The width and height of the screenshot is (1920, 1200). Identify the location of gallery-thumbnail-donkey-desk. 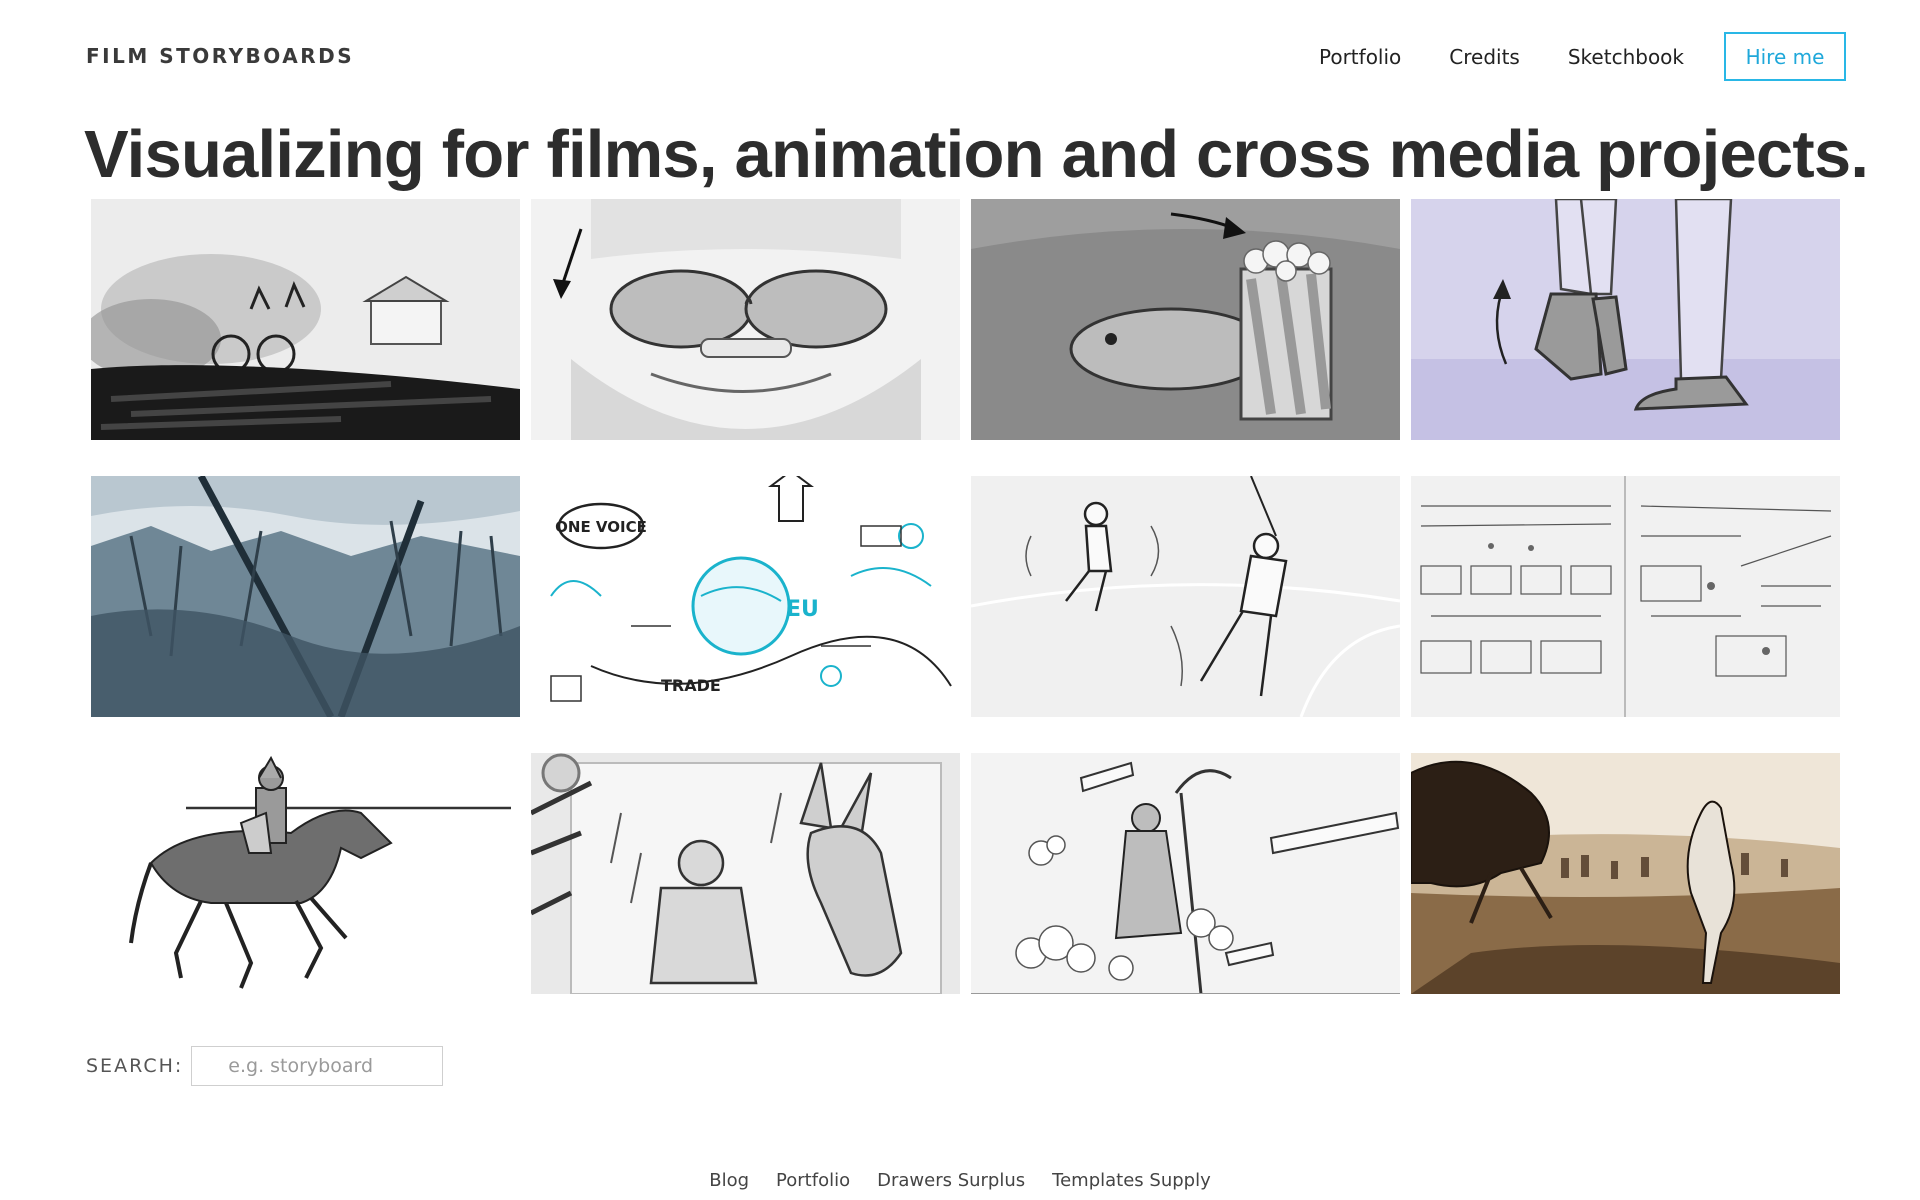
(745, 873).